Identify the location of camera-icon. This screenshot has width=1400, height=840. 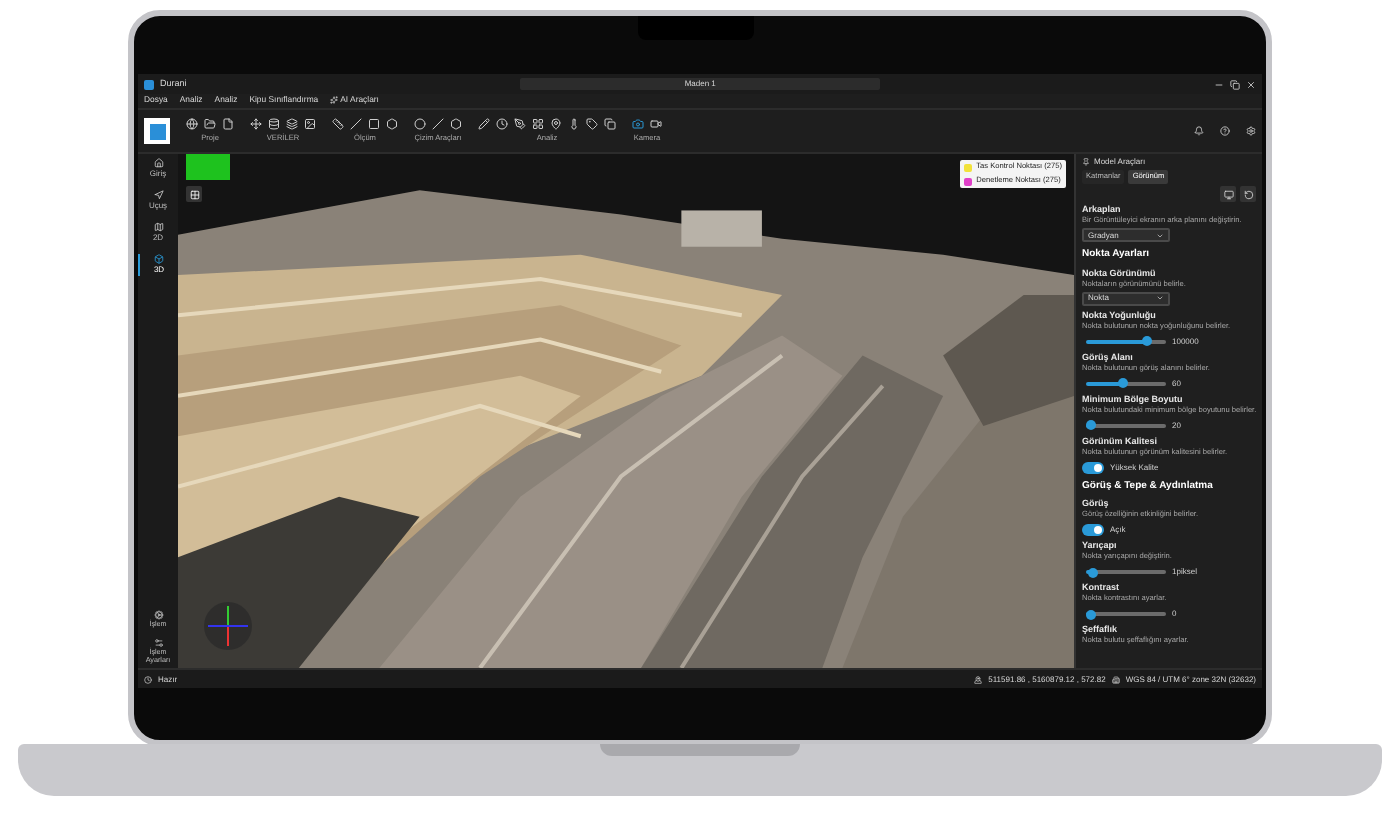
(638, 123).